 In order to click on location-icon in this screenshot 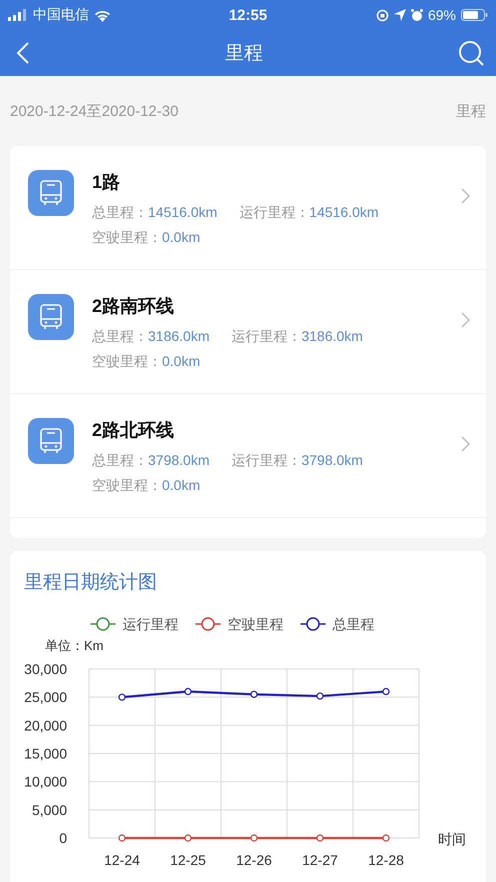, I will do `click(400, 15)`.